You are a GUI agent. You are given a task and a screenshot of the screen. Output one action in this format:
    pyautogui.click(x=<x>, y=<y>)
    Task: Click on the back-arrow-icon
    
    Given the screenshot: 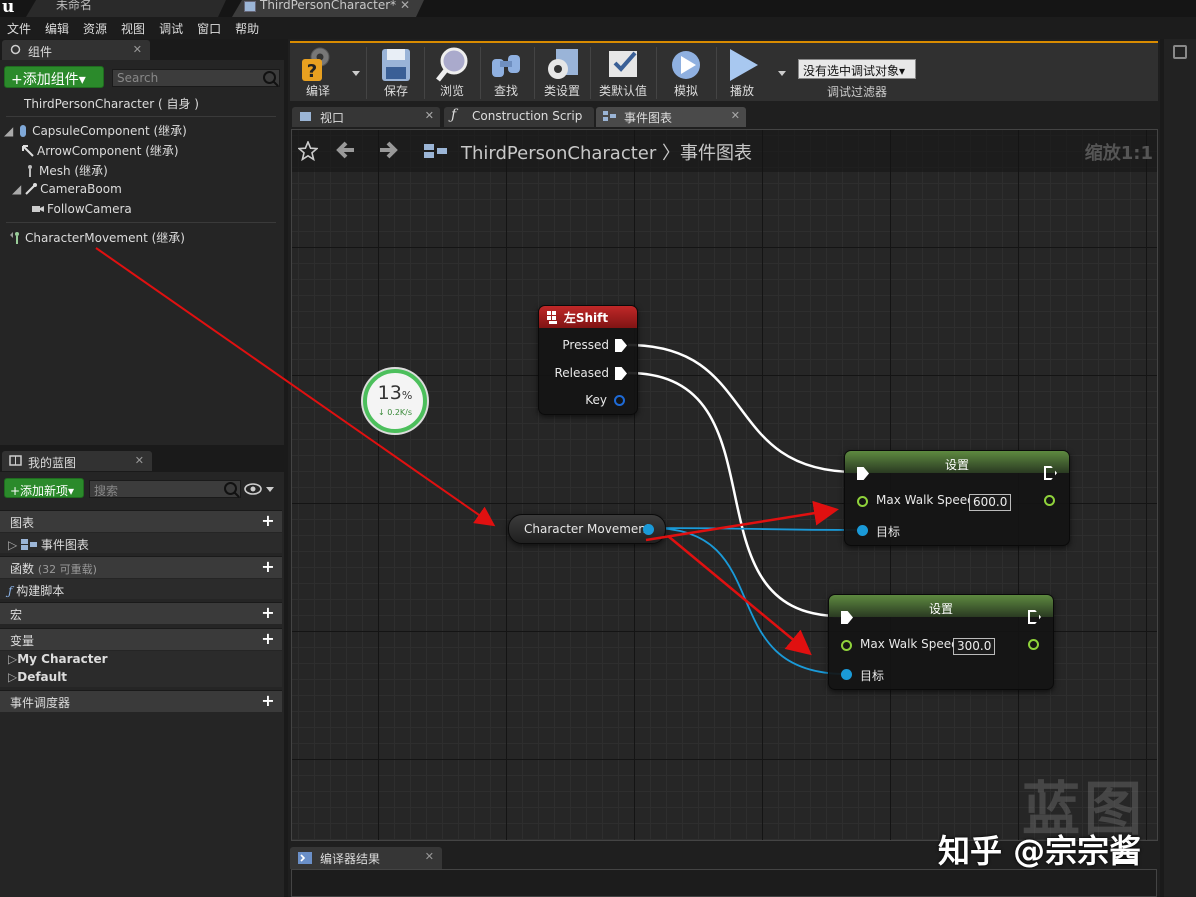 What is the action you would take?
    pyautogui.click(x=346, y=150)
    